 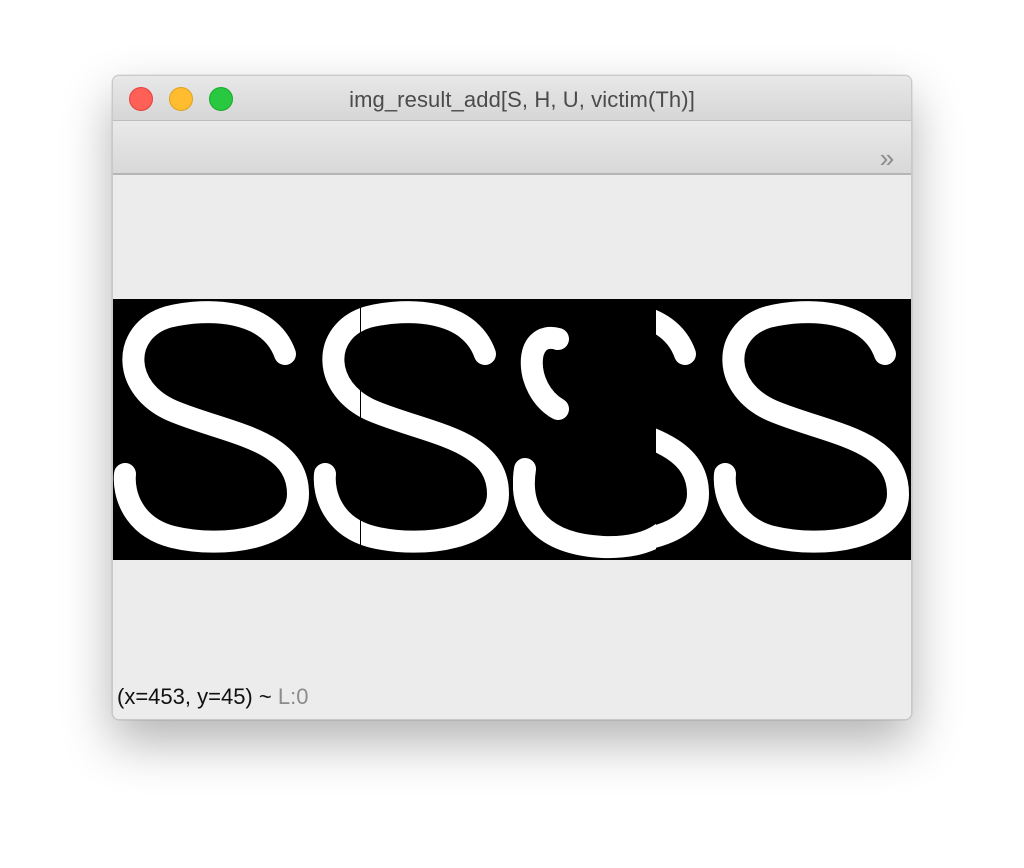 I want to click on cursor-coordinates: (x=453, y=45) ~, so click(x=194, y=696).